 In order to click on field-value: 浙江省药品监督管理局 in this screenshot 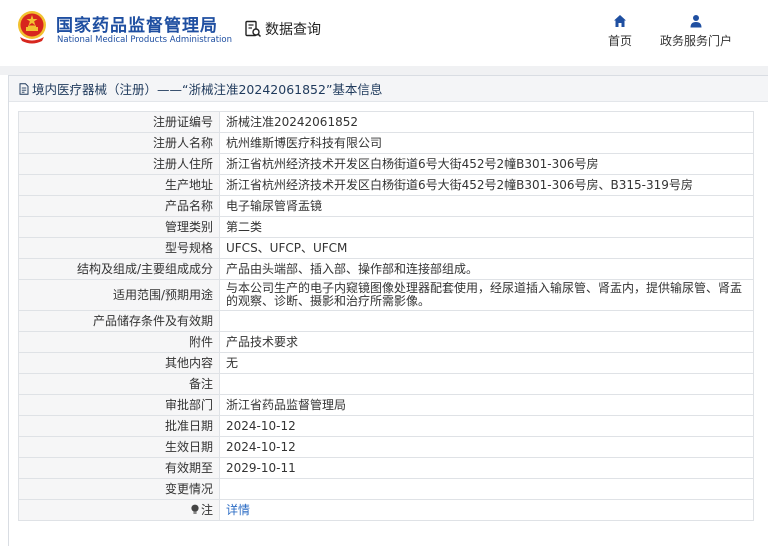, I will do `click(486, 405)`.